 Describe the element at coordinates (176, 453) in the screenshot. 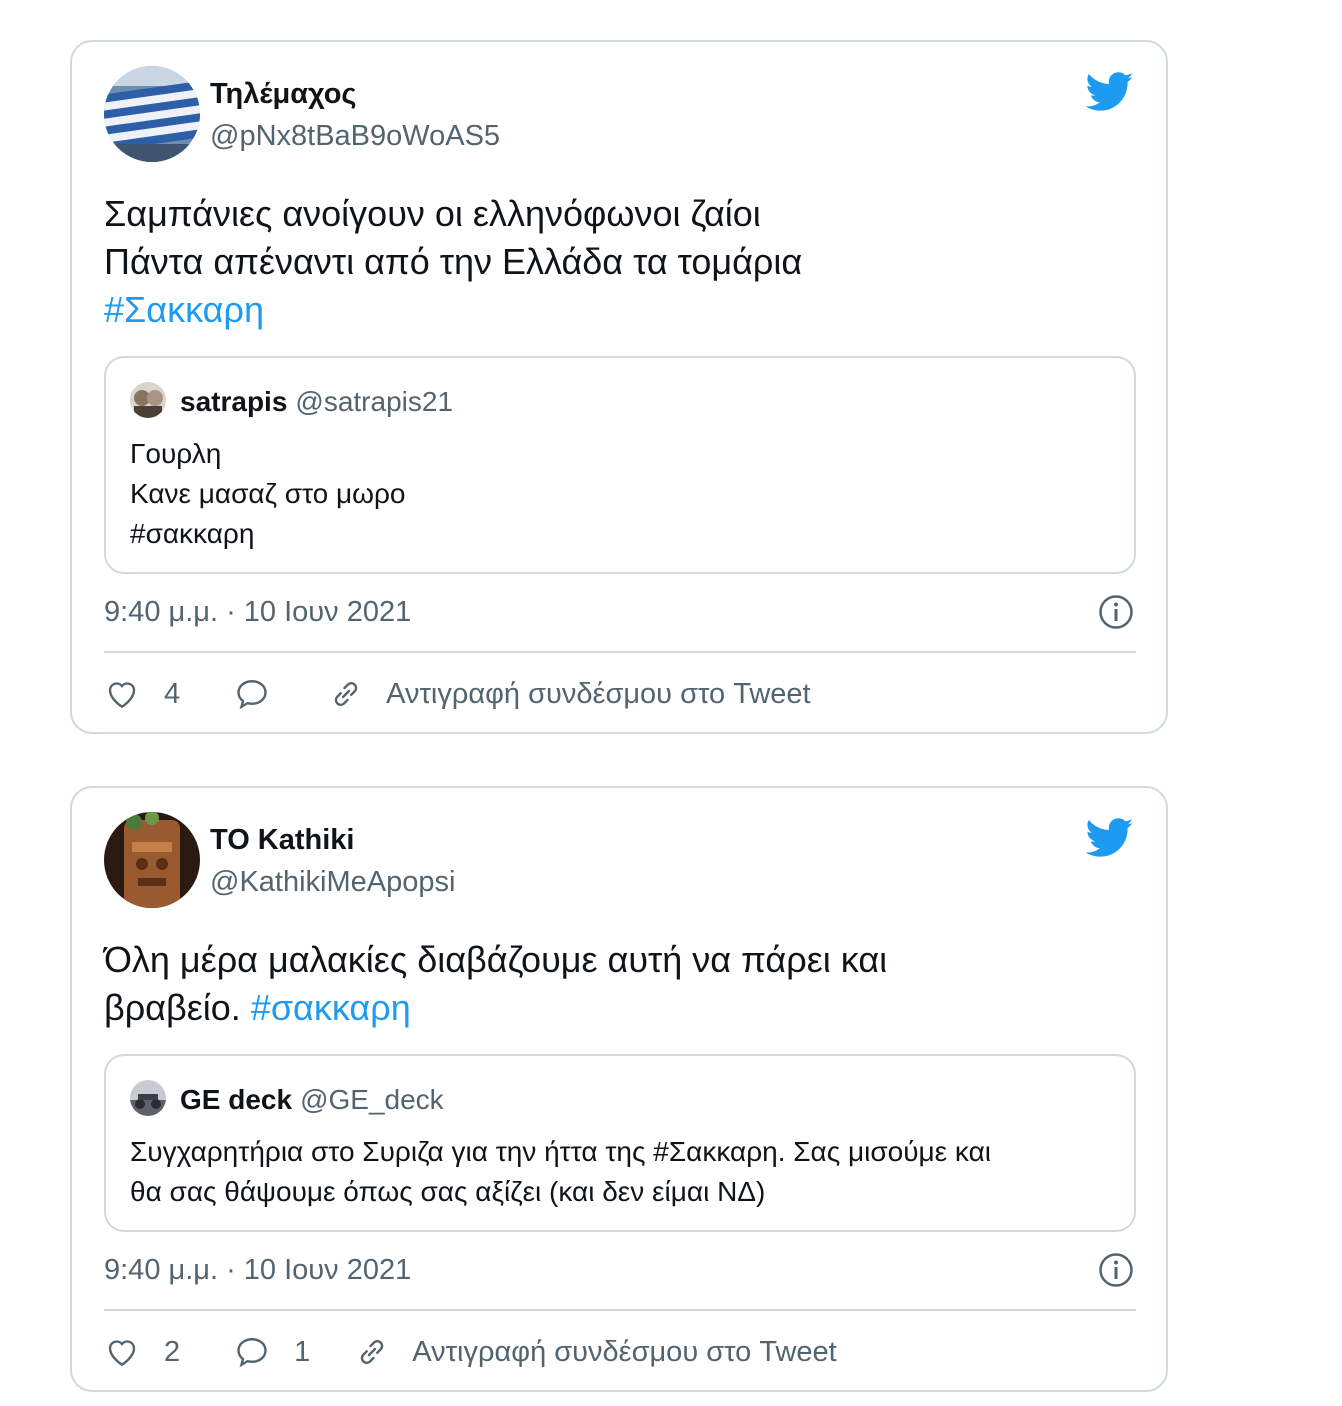

I see `quoted-text-line: Γουρλη` at that location.